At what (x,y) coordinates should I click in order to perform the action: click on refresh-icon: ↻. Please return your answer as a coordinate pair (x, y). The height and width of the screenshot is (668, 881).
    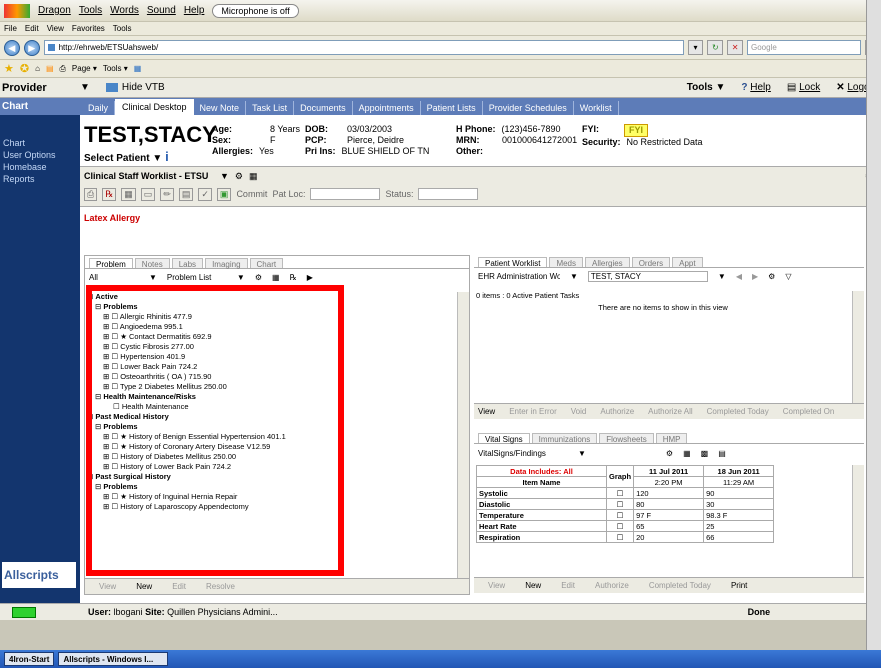
    Looking at the image, I should click on (715, 47).